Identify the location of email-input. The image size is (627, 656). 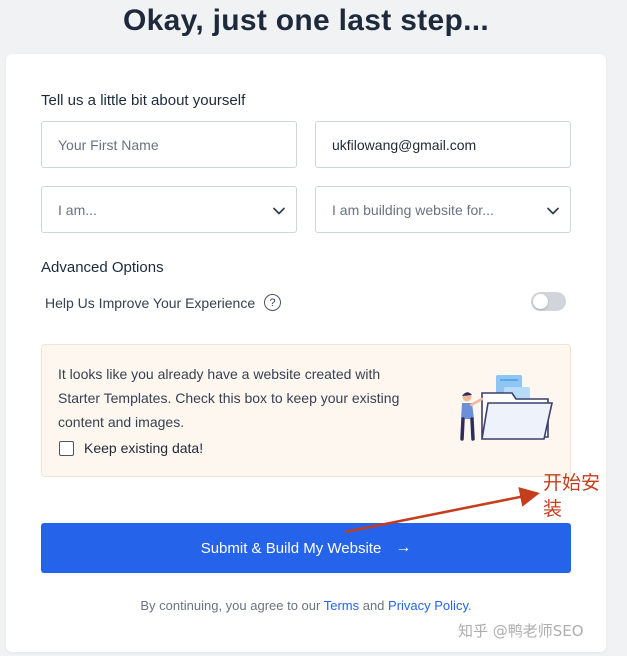
(443, 144).